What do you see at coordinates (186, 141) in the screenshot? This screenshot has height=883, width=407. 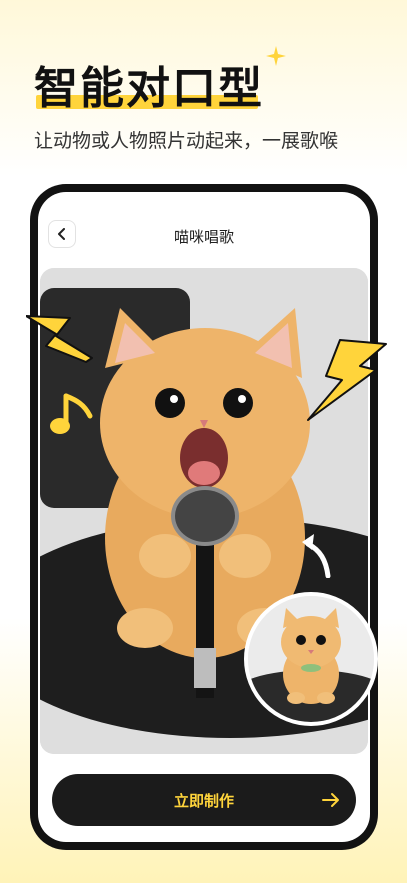 I see `subtitle: 让动物或人物照片动起来，一展歌喉` at bounding box center [186, 141].